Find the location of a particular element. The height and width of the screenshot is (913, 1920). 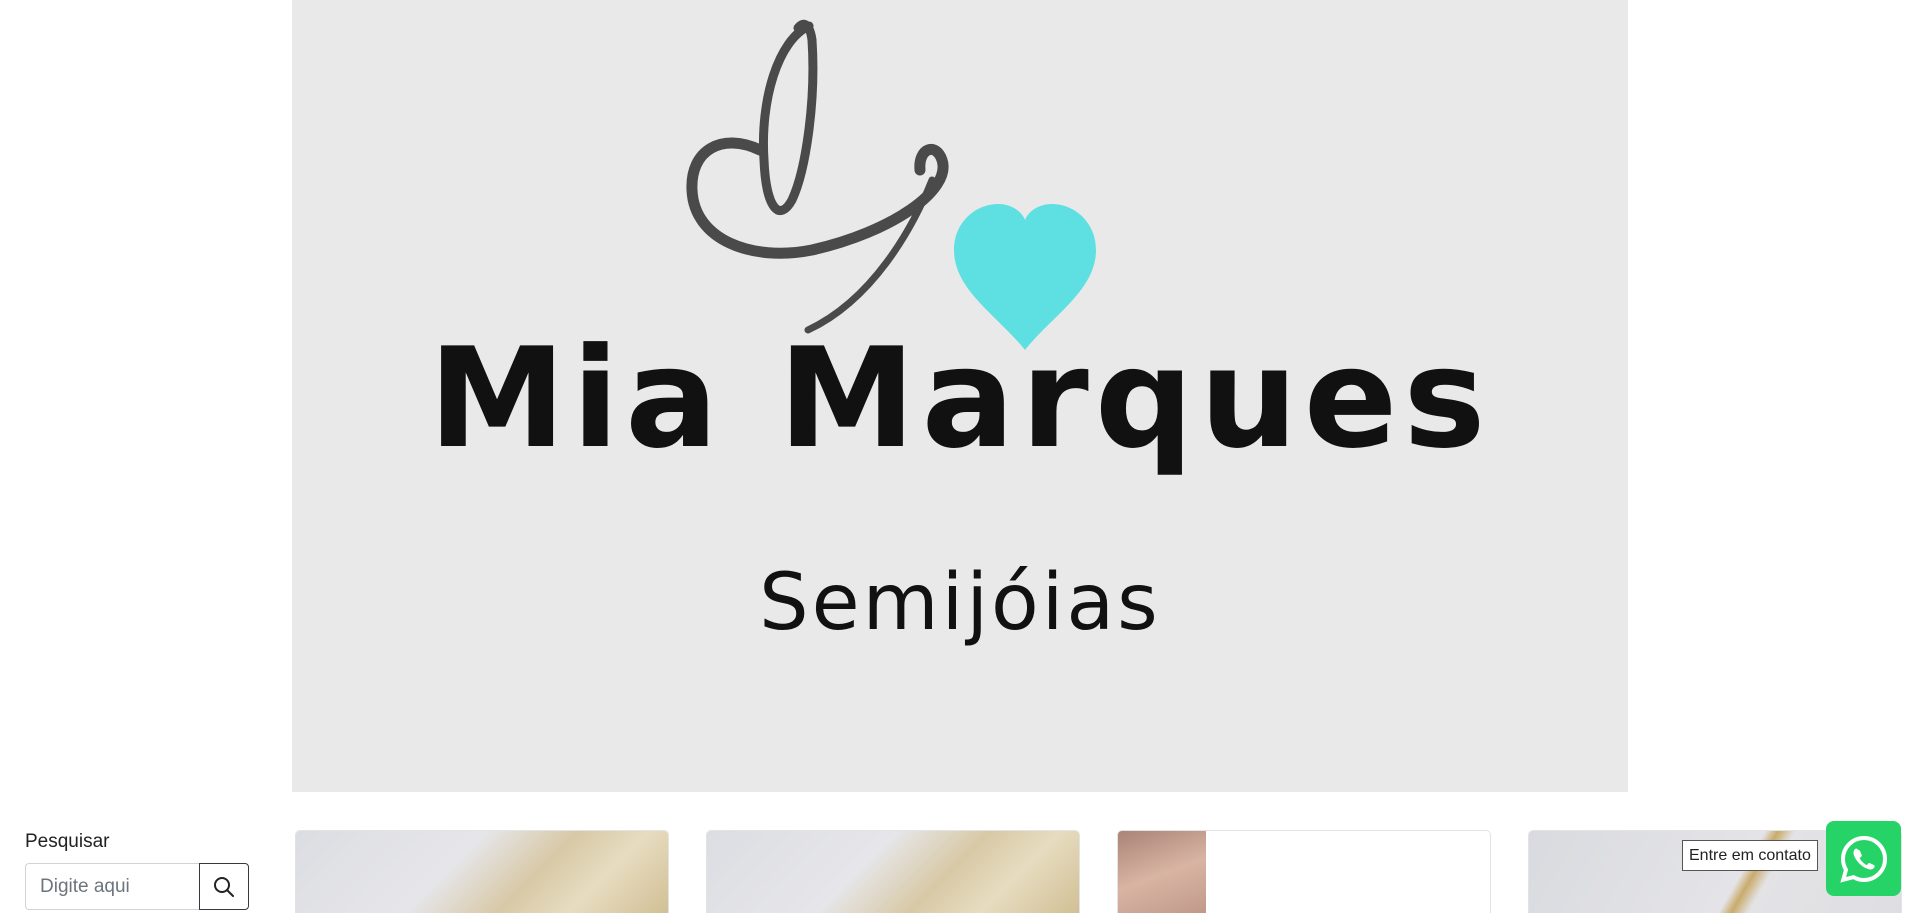

search-button is located at coordinates (224, 886).